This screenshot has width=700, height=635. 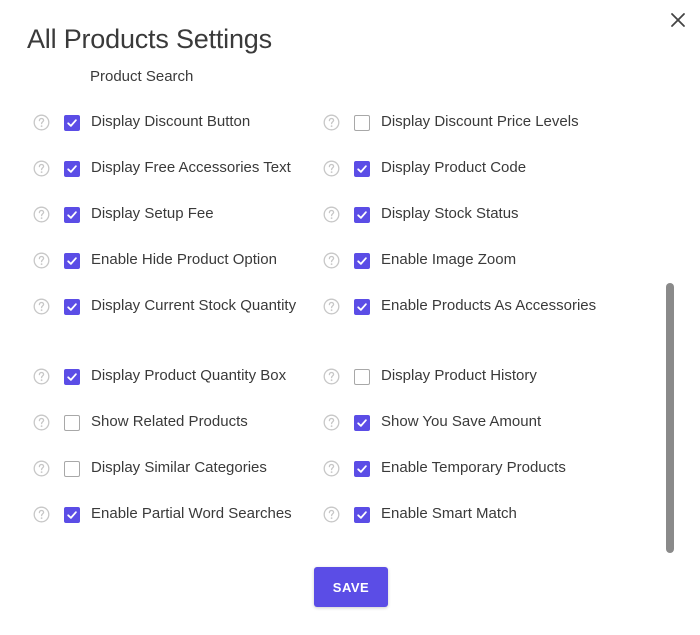 I want to click on setting-option: Enable Temporary Products, so click(x=491, y=468).